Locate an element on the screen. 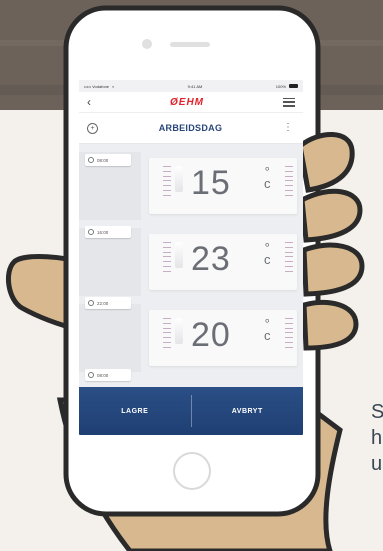  status-time: 9:41 AM is located at coordinates (195, 86).